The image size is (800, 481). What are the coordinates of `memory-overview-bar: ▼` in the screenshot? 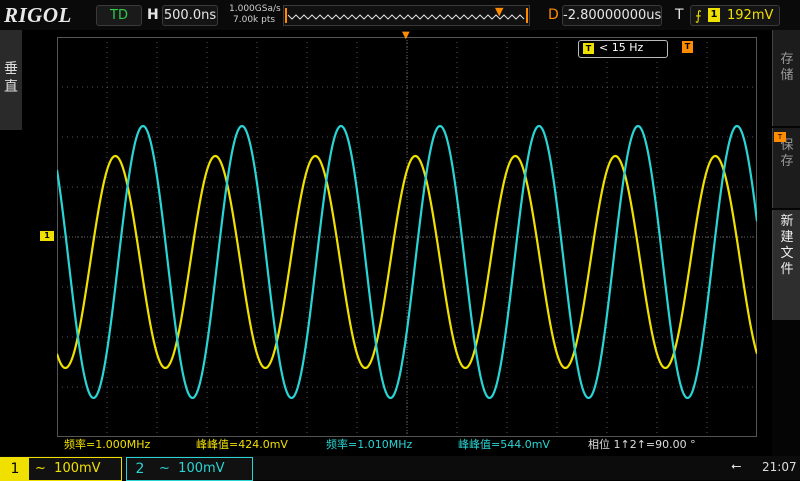 It's located at (406, 15).